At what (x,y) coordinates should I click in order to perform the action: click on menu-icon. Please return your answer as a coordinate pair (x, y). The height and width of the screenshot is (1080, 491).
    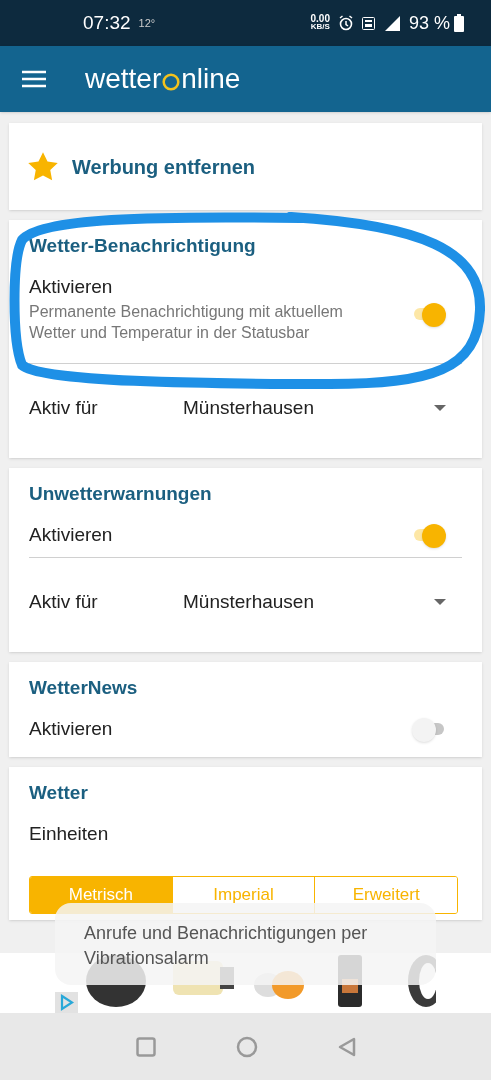
    Looking at the image, I should click on (34, 79).